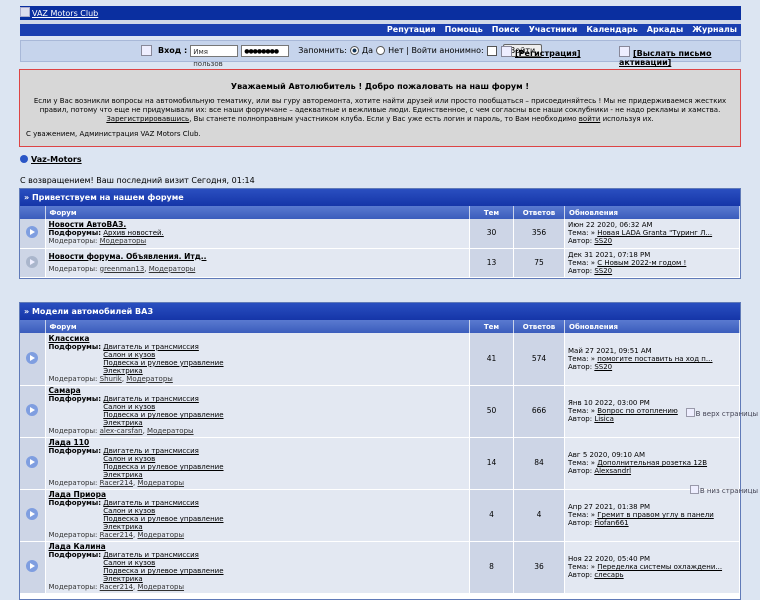 Image resolution: width=760 pixels, height=600 pixels. I want to click on nav-journals: Журналы, so click(714, 29).